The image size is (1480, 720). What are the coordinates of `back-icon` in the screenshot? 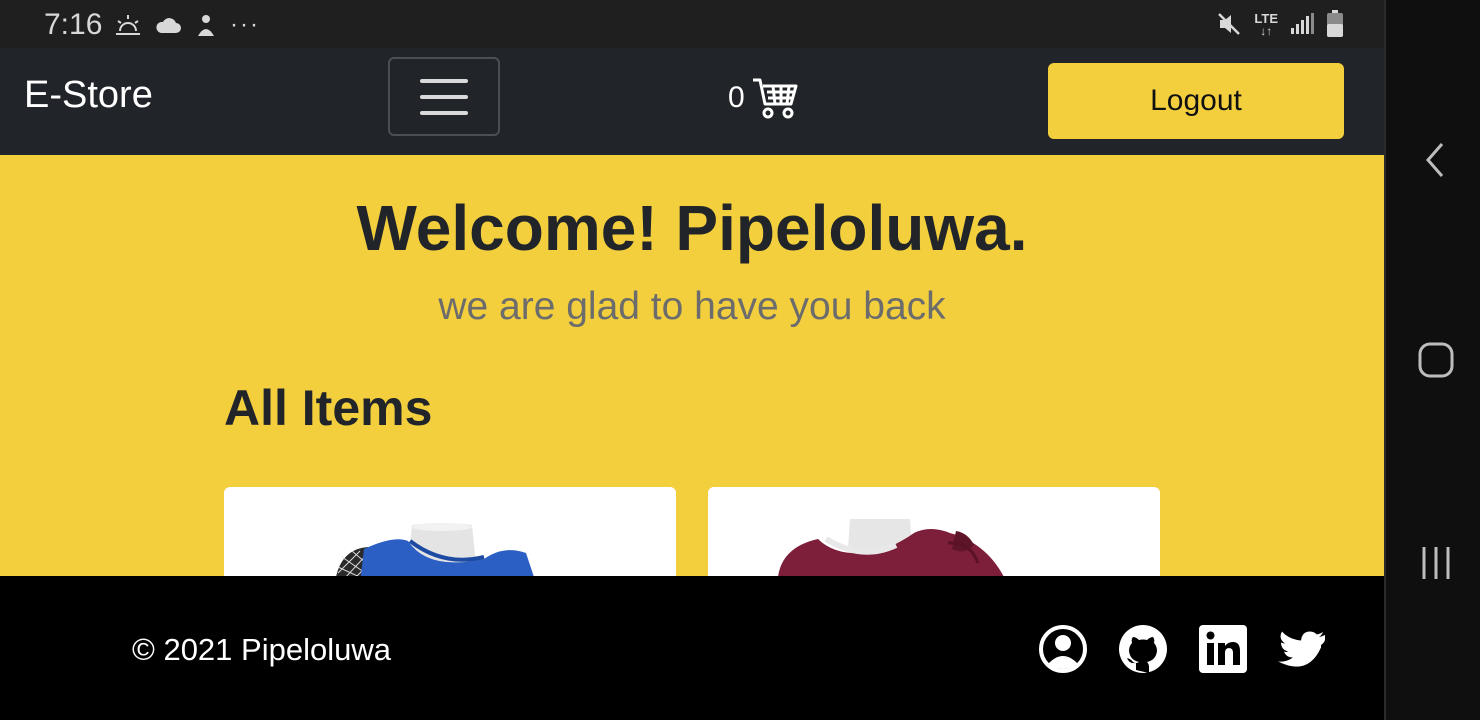 It's located at (1436, 160).